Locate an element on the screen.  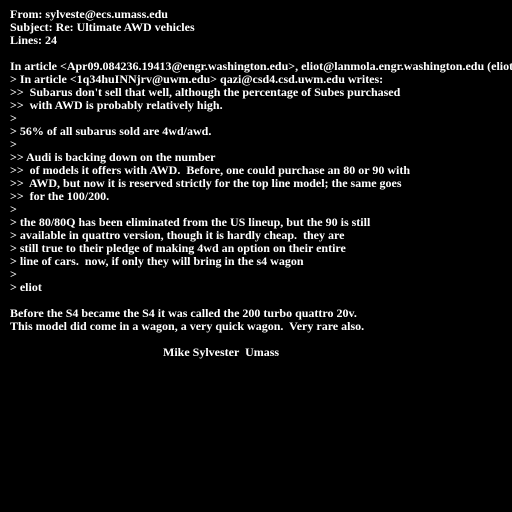
header-from: From: sylveste@ecs.umass.edu is located at coordinates (89, 14).